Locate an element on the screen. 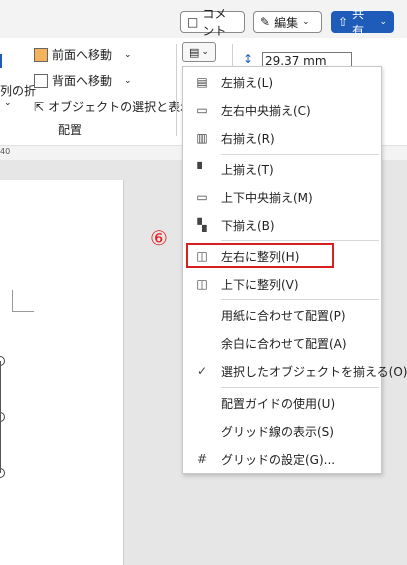  menu-item-align-bottom: ▚ 下揃え(B) is located at coordinates (282, 225).